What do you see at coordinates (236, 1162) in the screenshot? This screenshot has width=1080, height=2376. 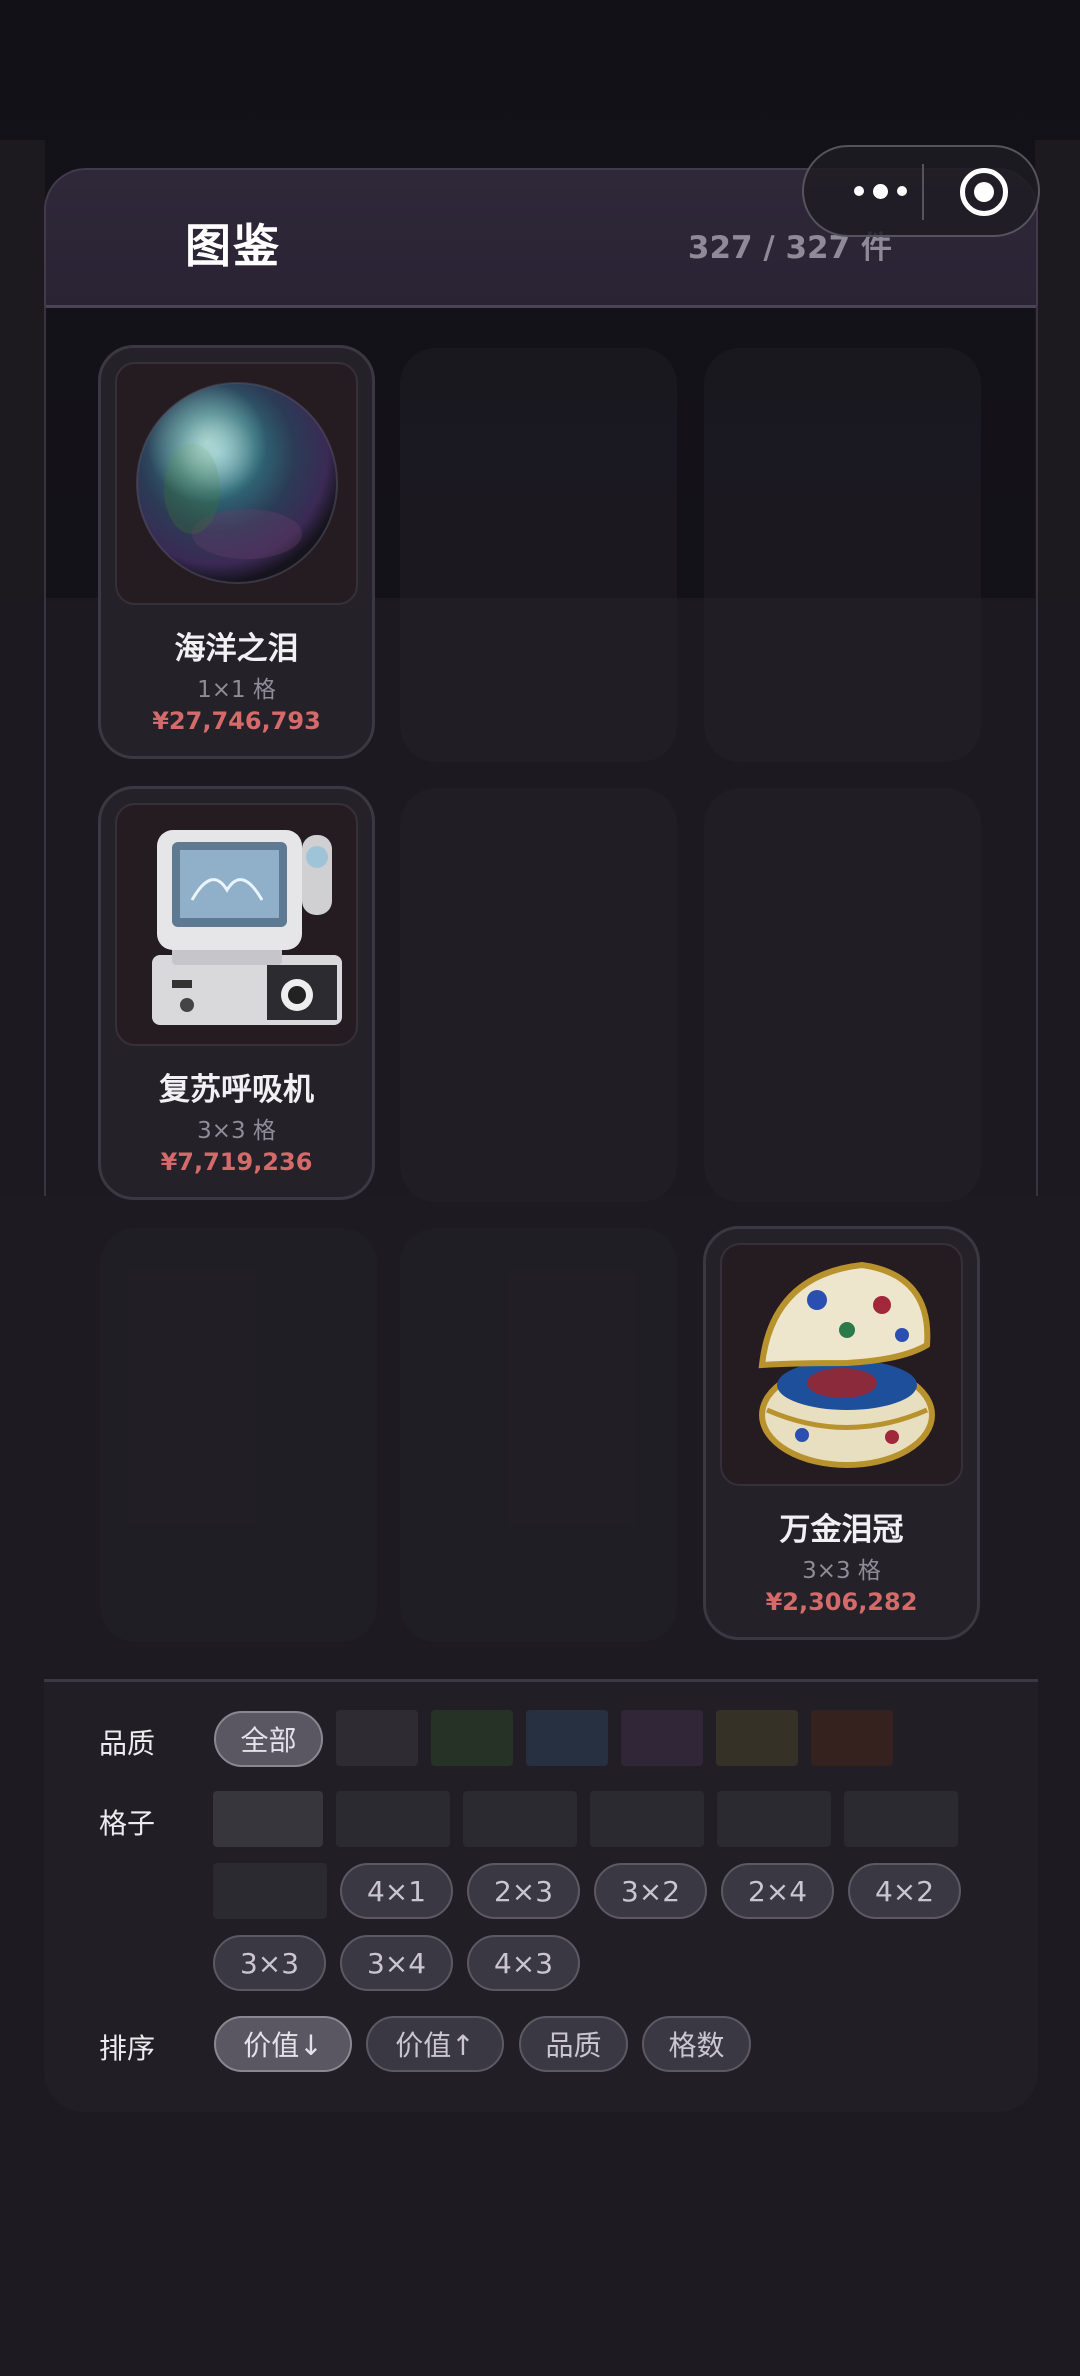 I see `item-price: ¥7,719,236` at bounding box center [236, 1162].